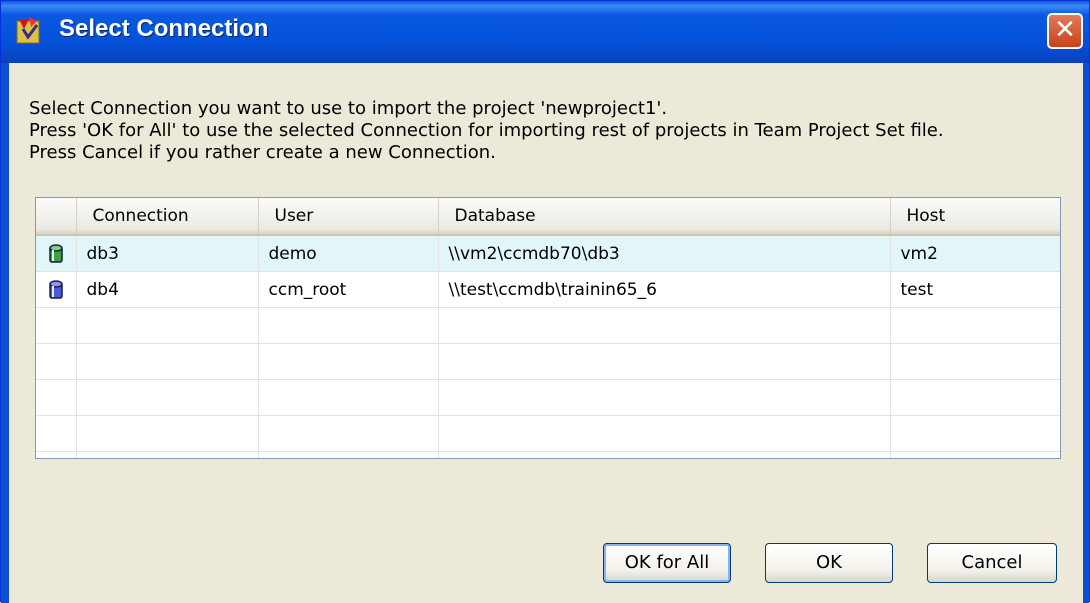 The image size is (1090, 603). I want to click on cell-connection: db3, so click(167, 253).